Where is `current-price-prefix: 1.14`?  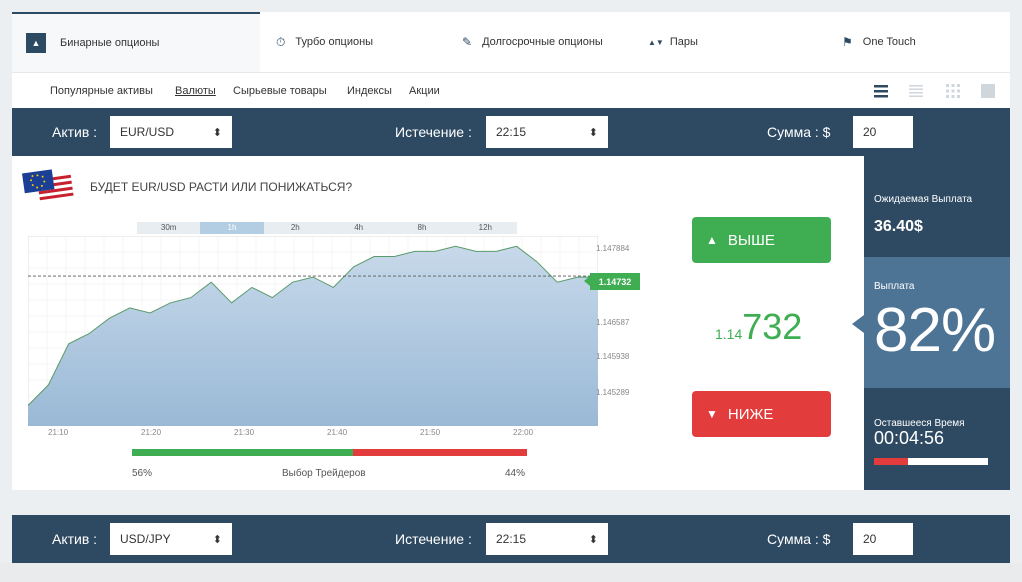 current-price-prefix: 1.14 is located at coordinates (729, 334).